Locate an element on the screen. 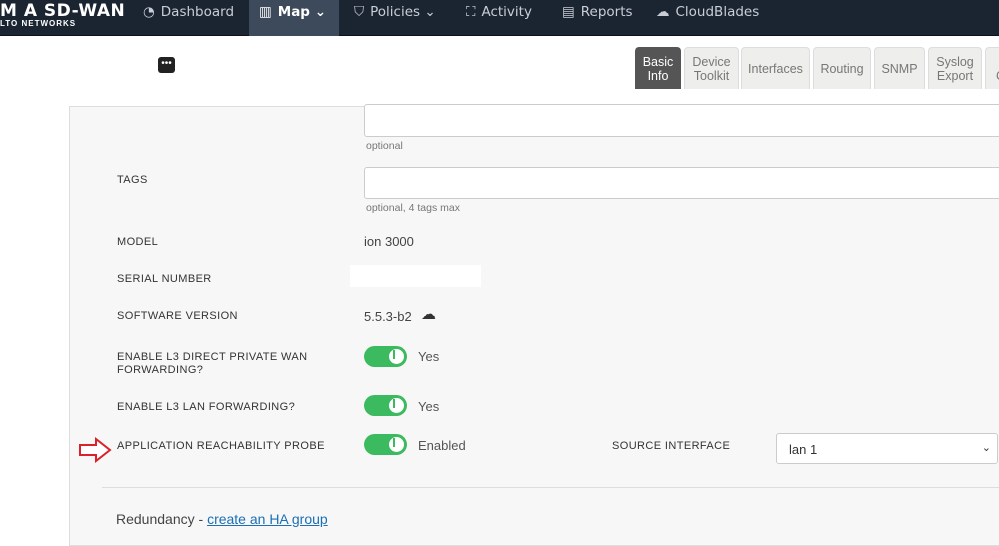 Image resolution: width=999 pixels, height=546 pixels. tab-label: Syslog is located at coordinates (955, 62).